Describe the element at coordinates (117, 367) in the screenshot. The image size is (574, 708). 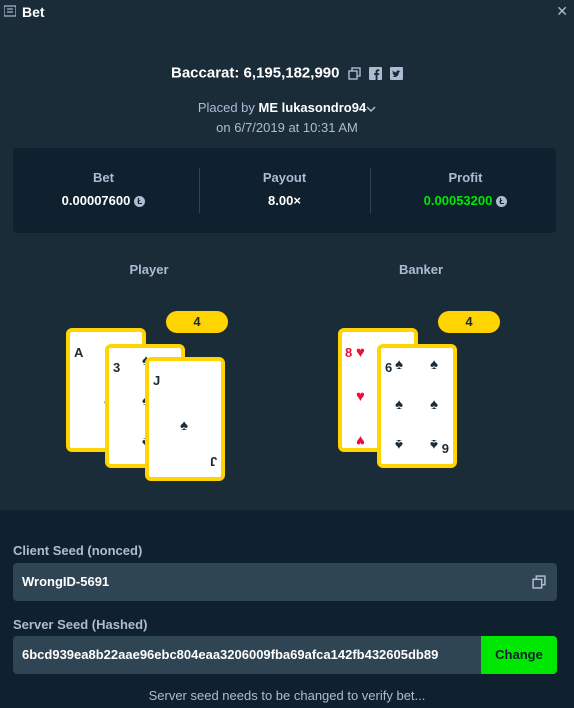
I see `card-rank: 3` at that location.